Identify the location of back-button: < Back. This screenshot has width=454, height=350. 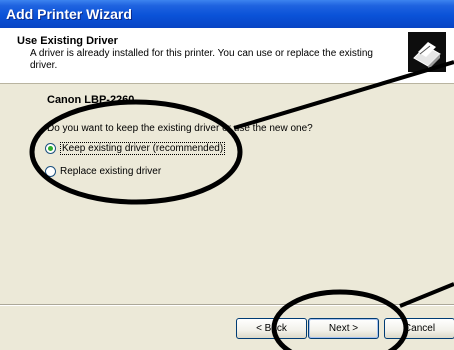
(271, 328).